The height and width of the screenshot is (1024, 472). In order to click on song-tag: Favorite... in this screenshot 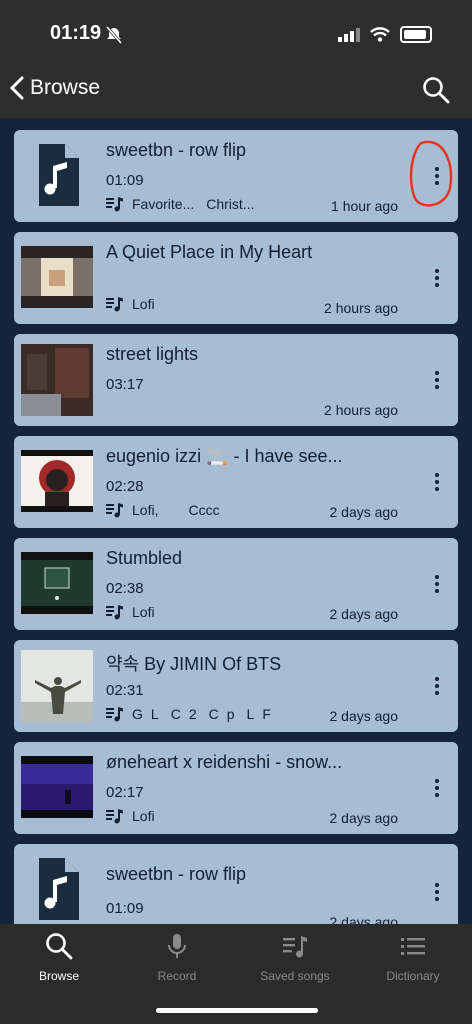, I will do `click(163, 204)`.